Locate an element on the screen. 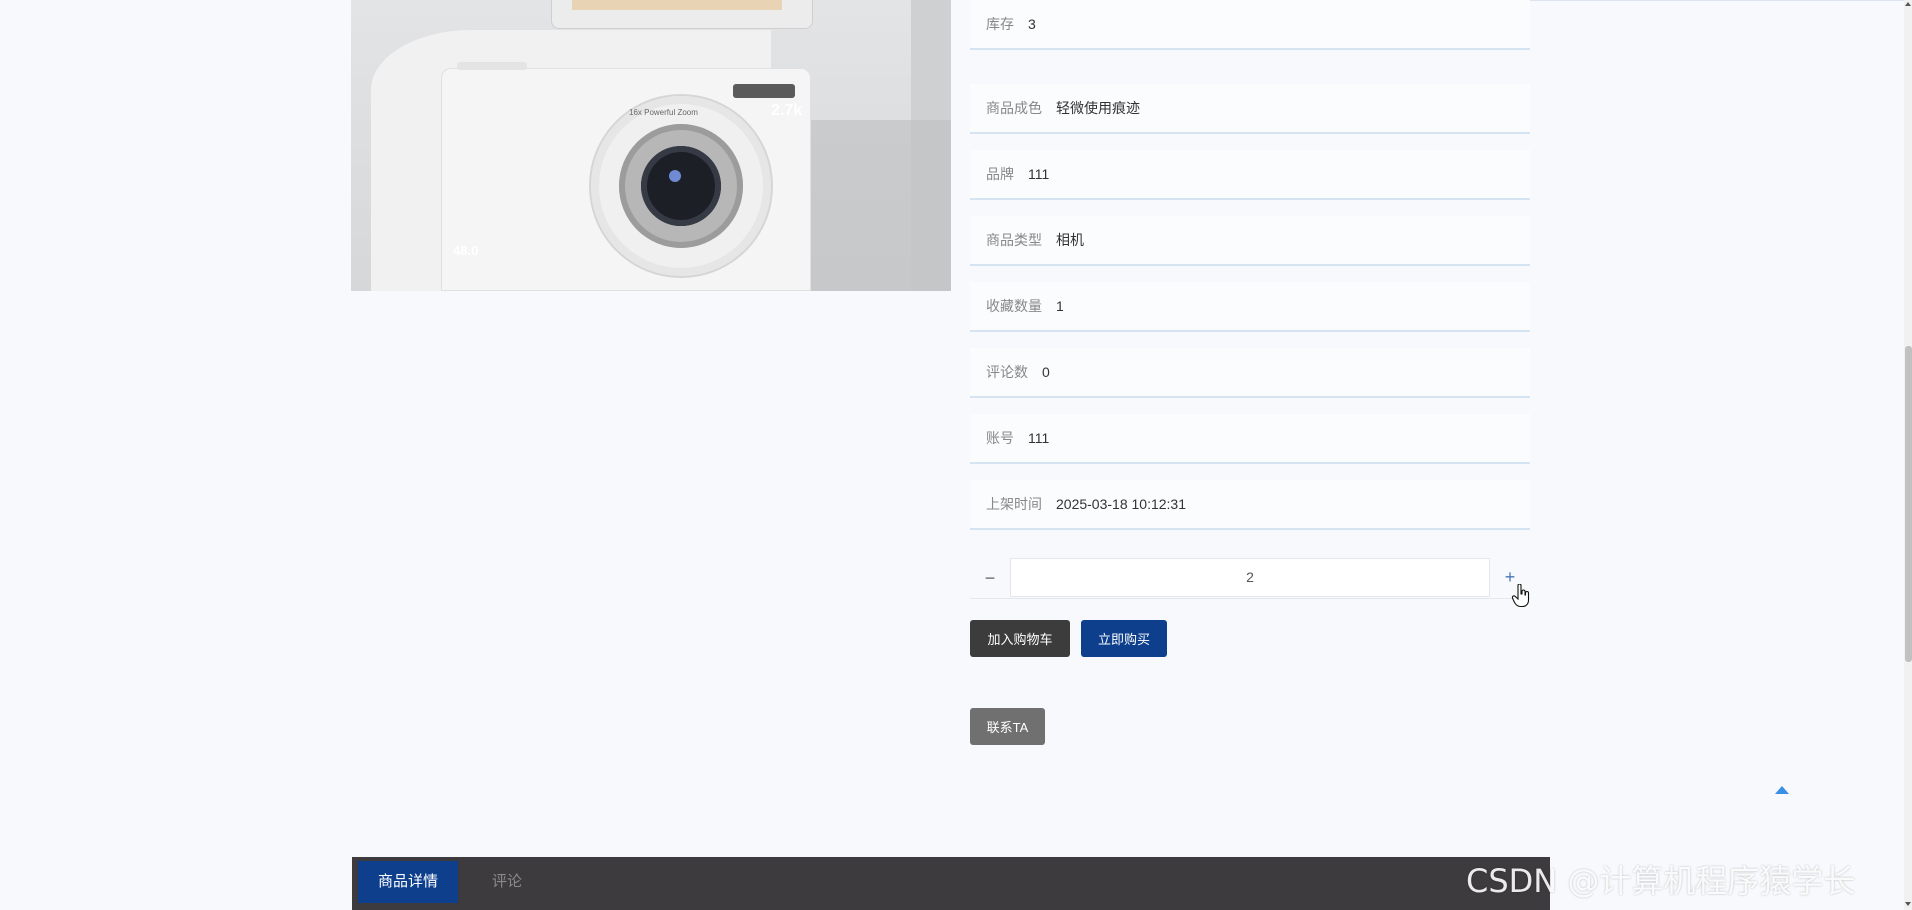 The height and width of the screenshot is (910, 1912). info-value: 轻微使用痕迹 is located at coordinates (1098, 108).